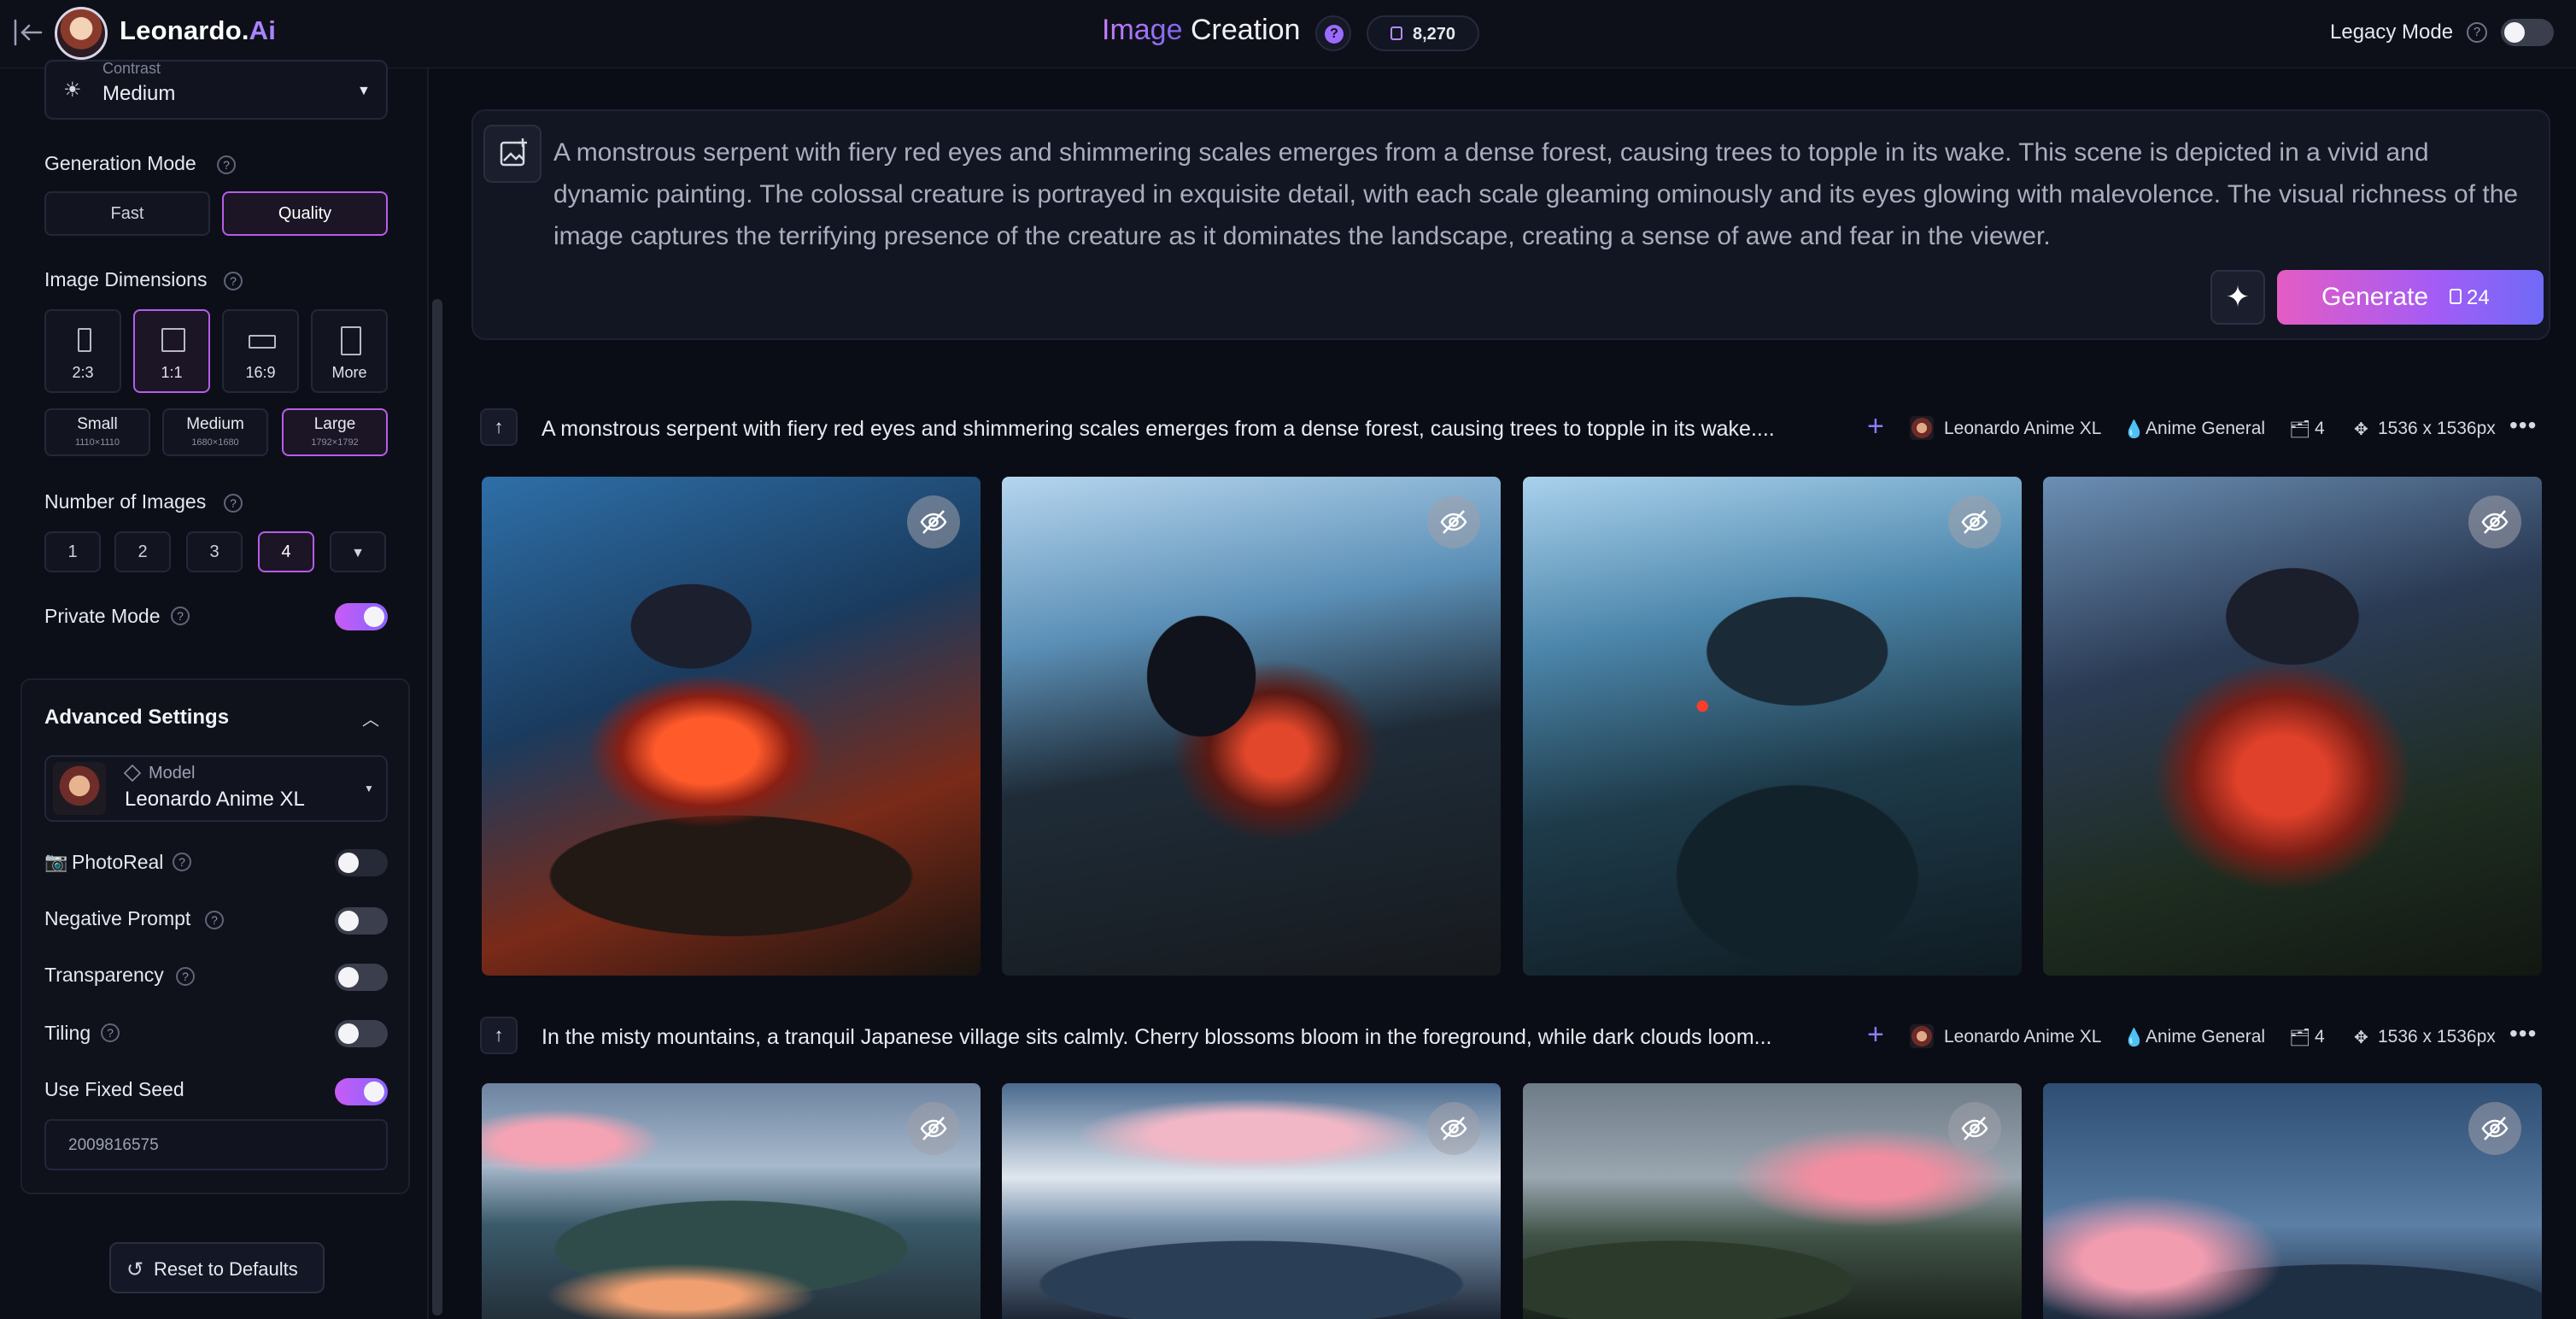 This screenshot has width=2576, height=1319. I want to click on landscape-ratio-icon, so click(262, 342).